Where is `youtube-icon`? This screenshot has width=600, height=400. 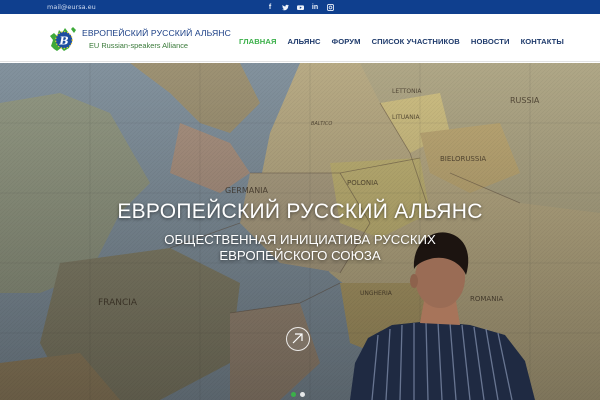 youtube-icon is located at coordinates (300, 7).